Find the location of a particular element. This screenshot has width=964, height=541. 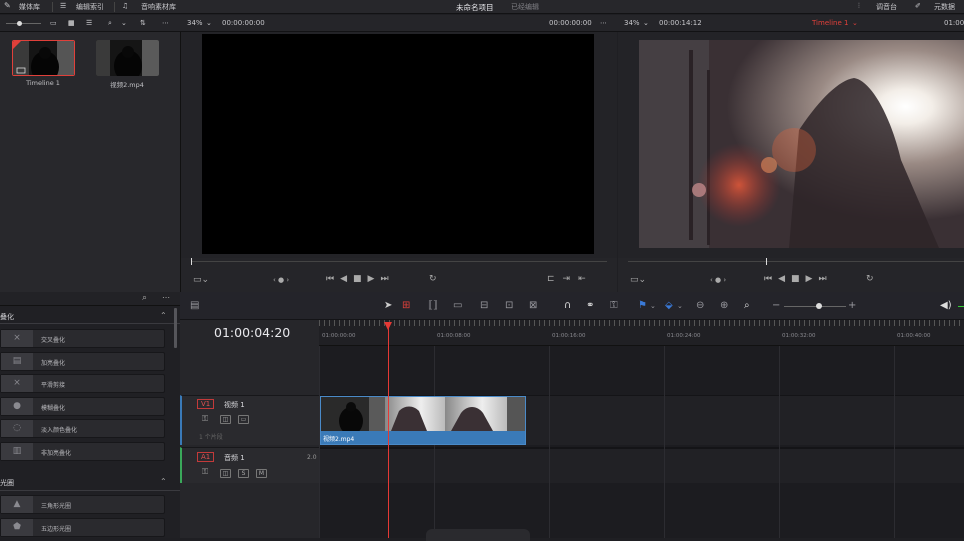

metadata-view-icon: ▭ is located at coordinates (53, 23).